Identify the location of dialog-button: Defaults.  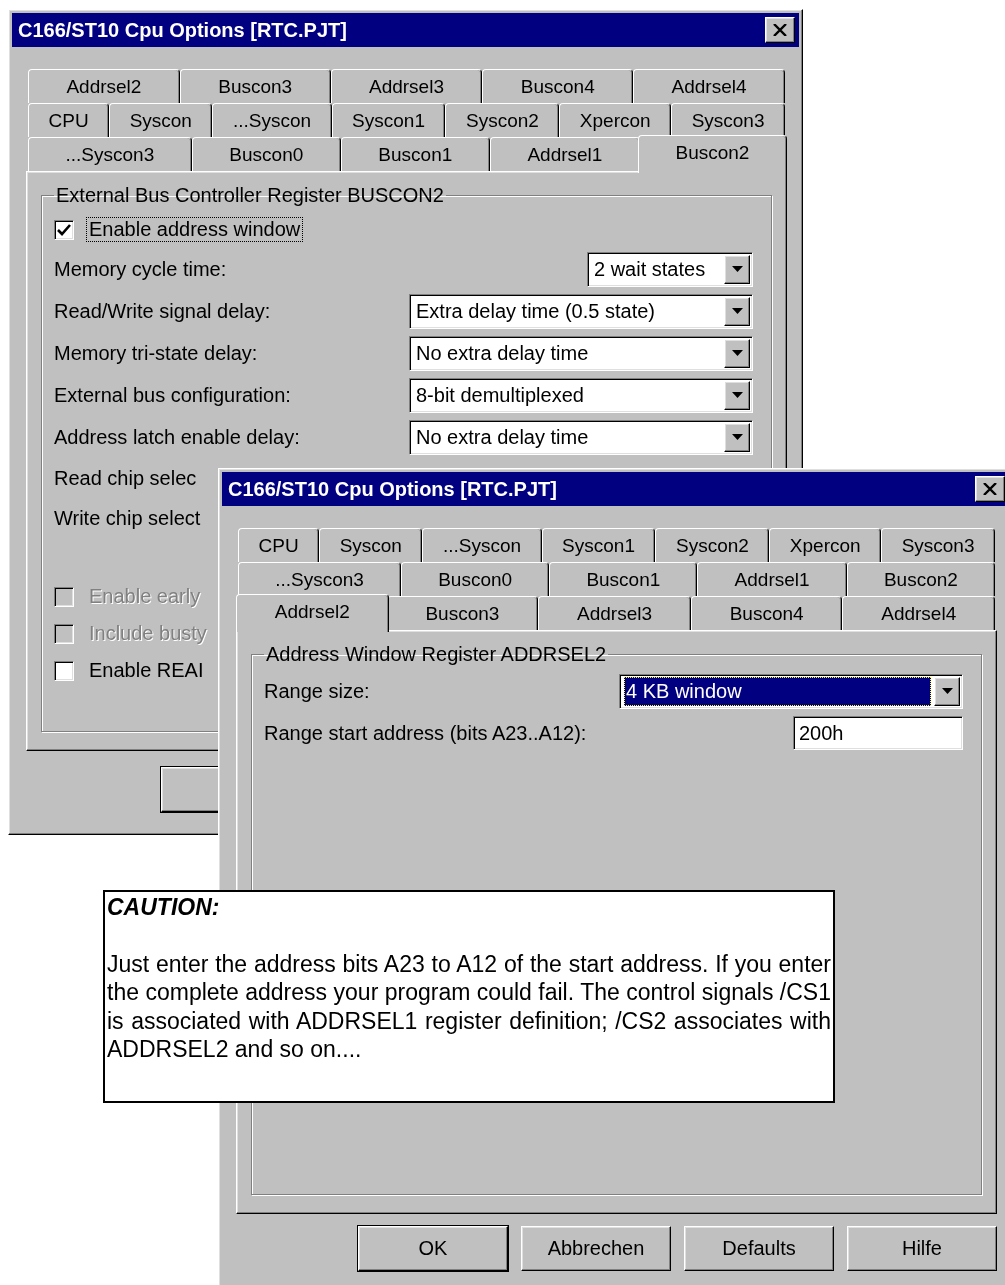
(759, 1248).